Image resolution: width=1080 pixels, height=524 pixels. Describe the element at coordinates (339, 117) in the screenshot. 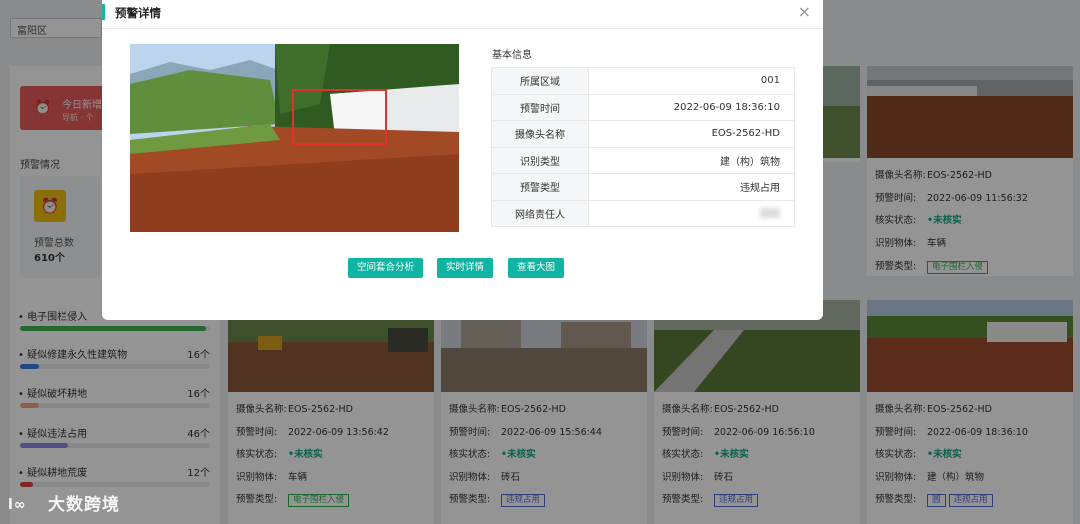

I see `detection-box` at that location.